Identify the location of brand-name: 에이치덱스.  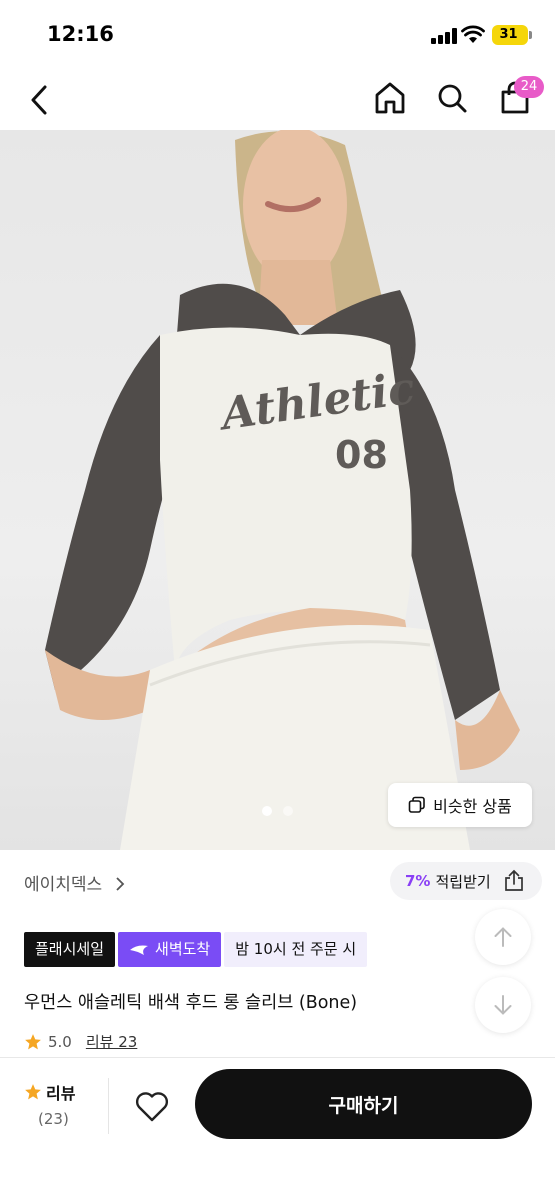
(63, 885).